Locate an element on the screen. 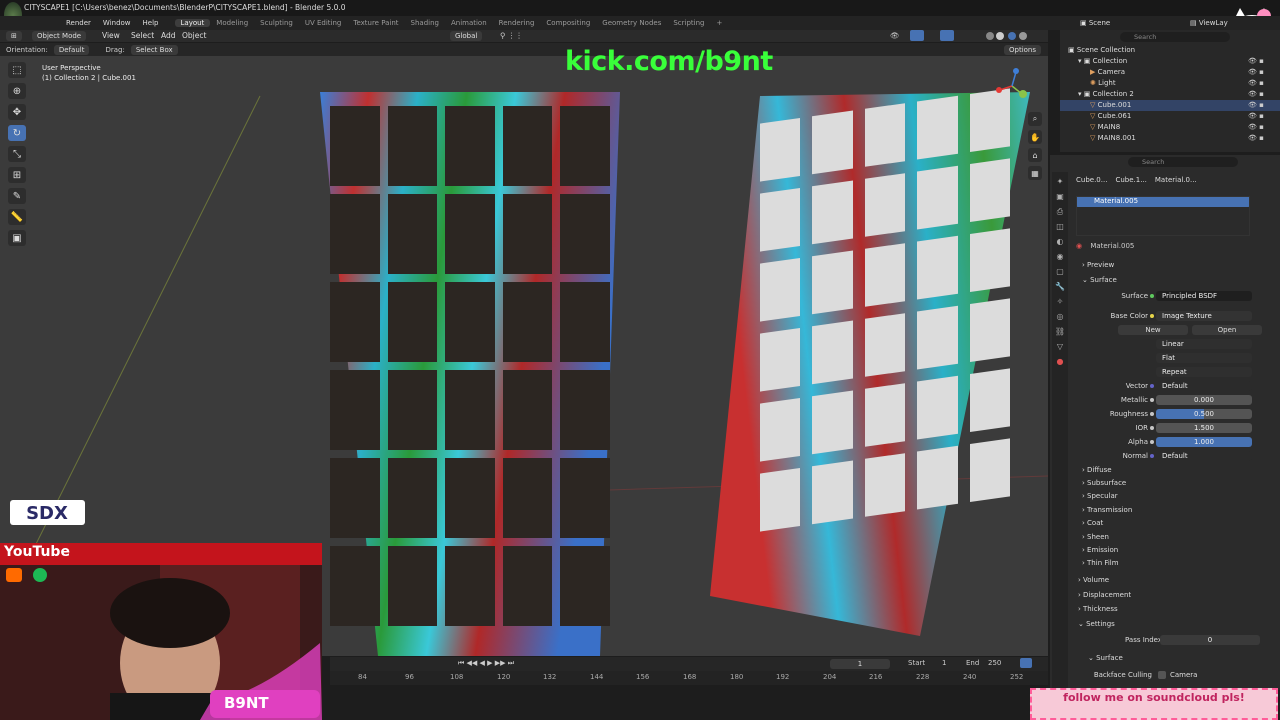  overlay-toggle-icon is located at coordinates (947, 35).